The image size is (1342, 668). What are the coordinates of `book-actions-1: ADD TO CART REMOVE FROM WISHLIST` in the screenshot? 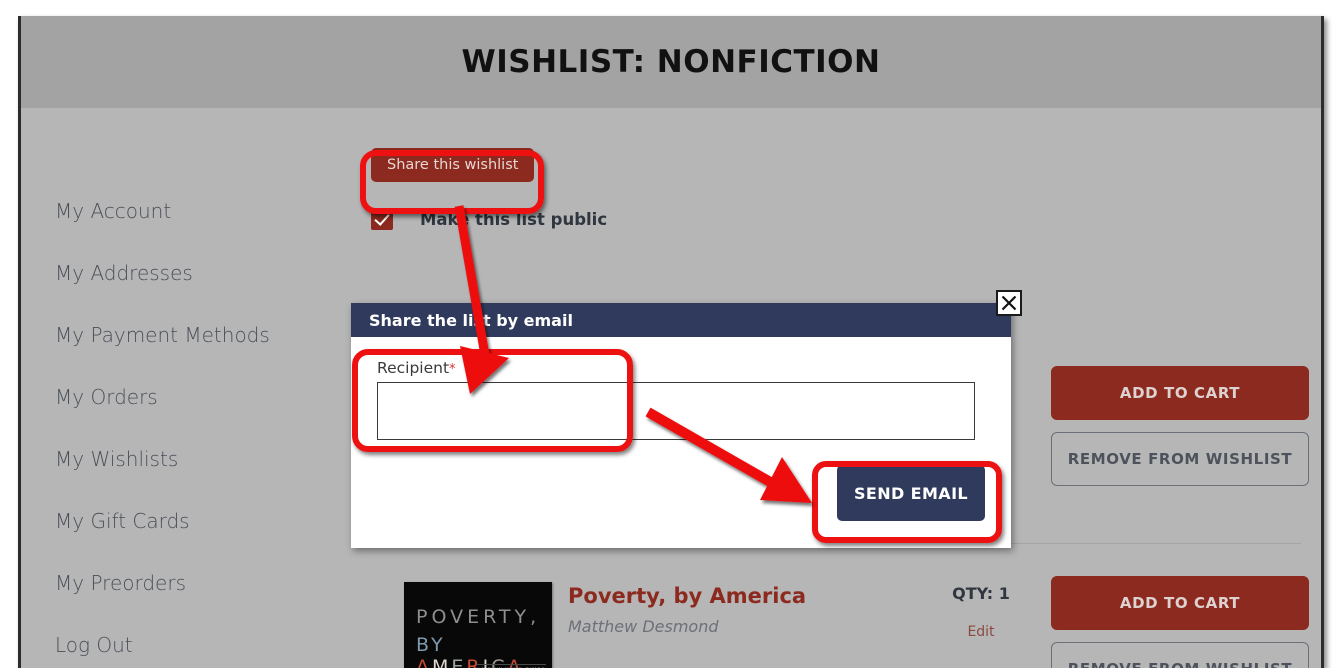 It's located at (1180, 426).